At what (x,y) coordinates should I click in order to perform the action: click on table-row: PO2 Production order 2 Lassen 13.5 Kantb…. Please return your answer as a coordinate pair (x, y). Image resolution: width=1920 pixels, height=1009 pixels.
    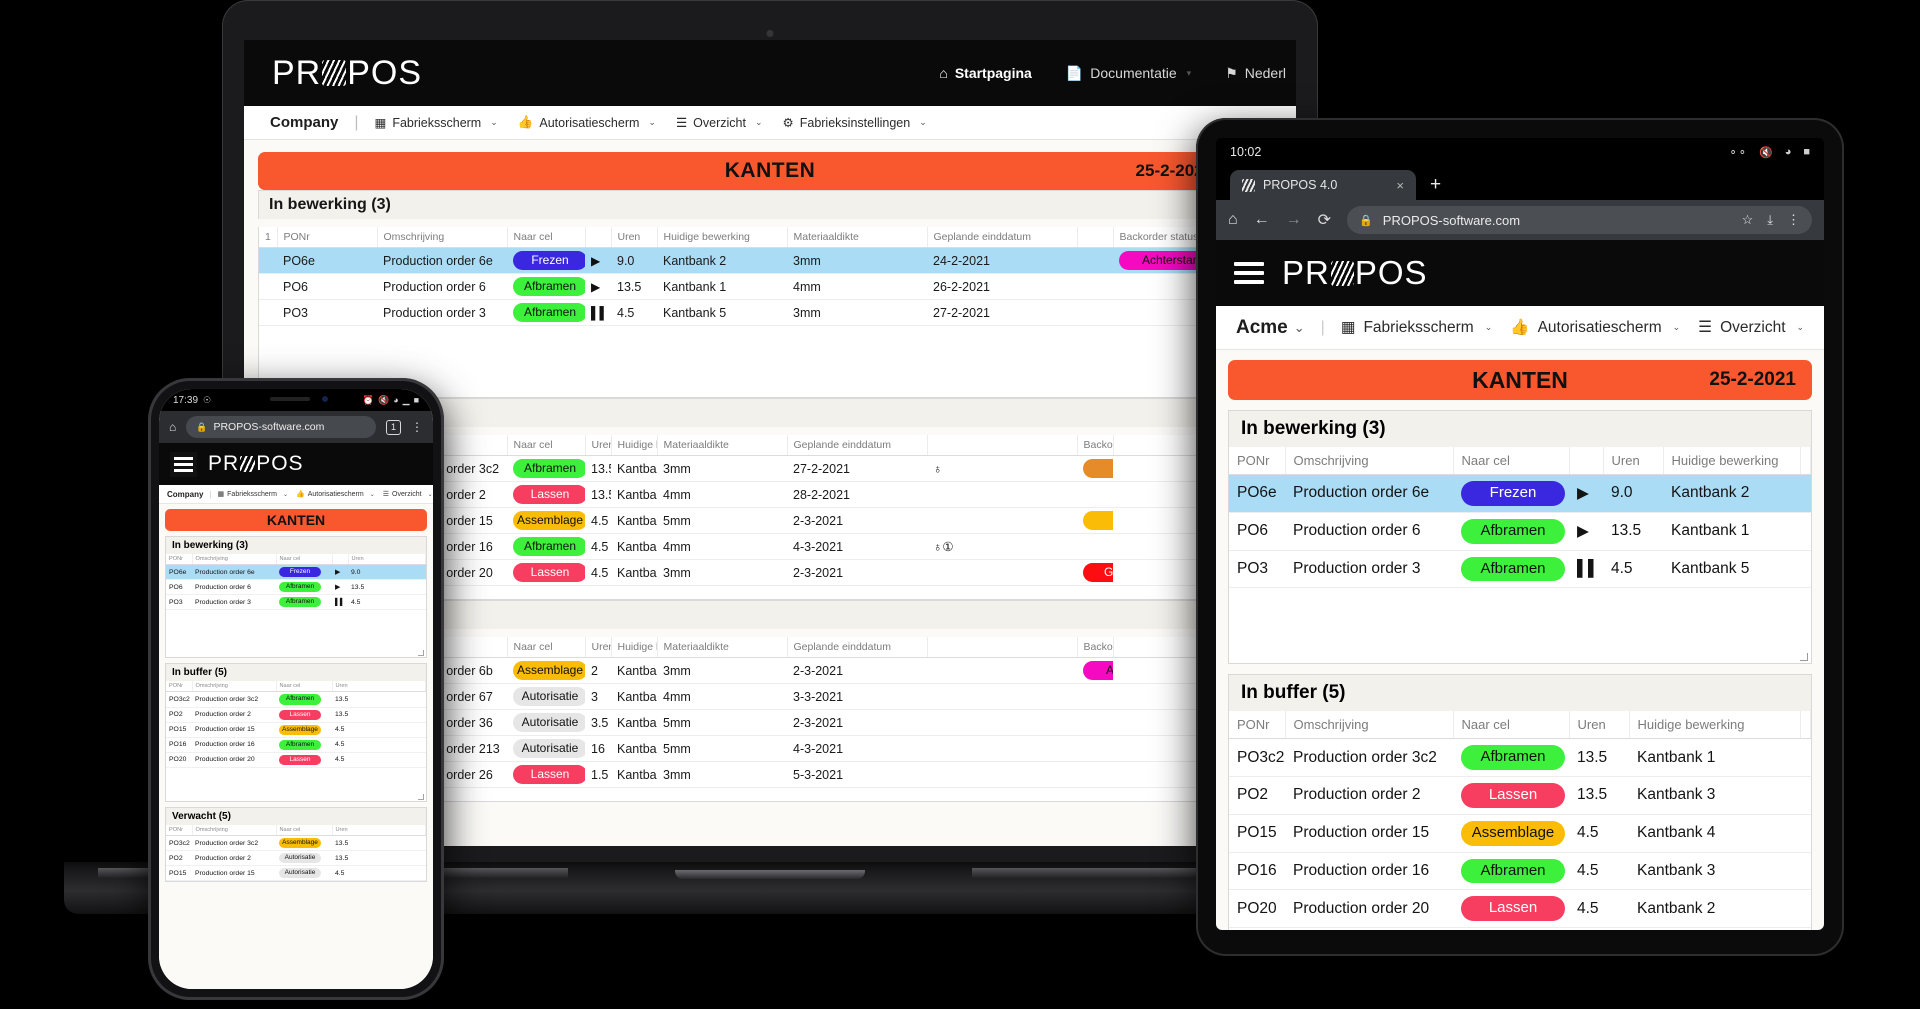
    Looking at the image, I should click on (1520, 795).